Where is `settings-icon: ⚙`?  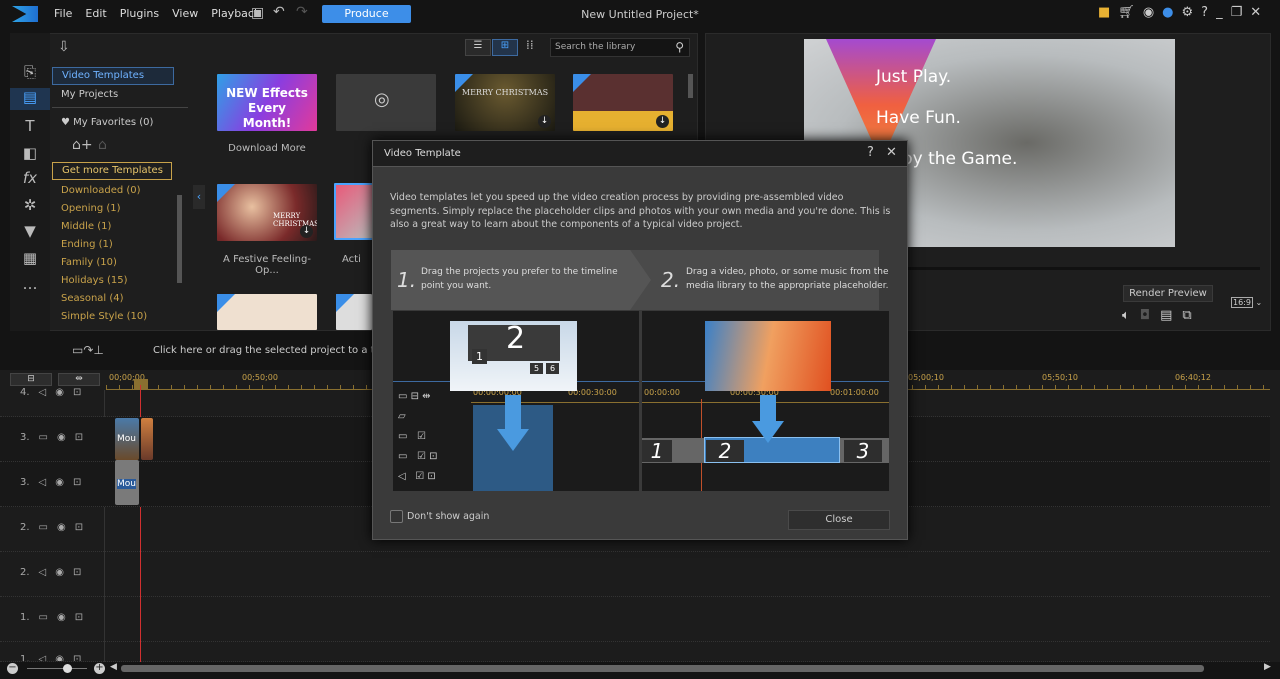 settings-icon: ⚙ is located at coordinates (1188, 12).